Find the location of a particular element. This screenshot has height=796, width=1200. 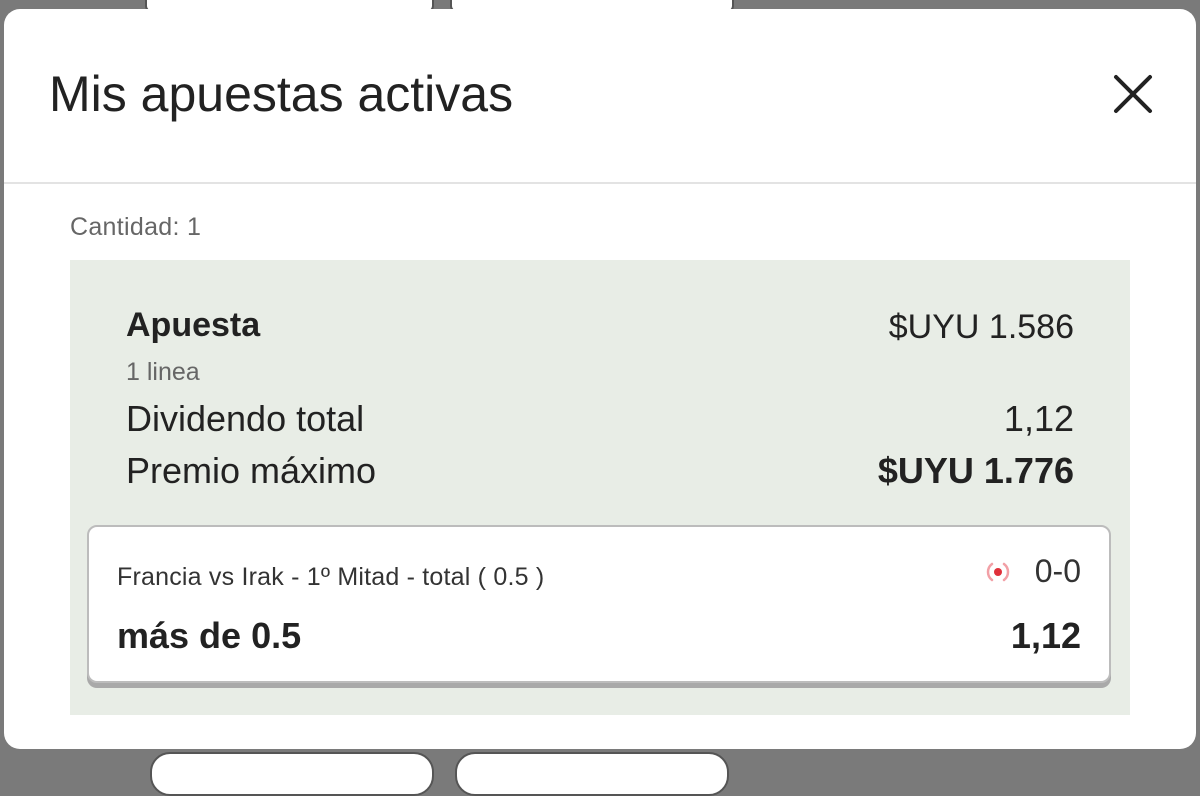

live-indicator-icon is located at coordinates (998, 572).